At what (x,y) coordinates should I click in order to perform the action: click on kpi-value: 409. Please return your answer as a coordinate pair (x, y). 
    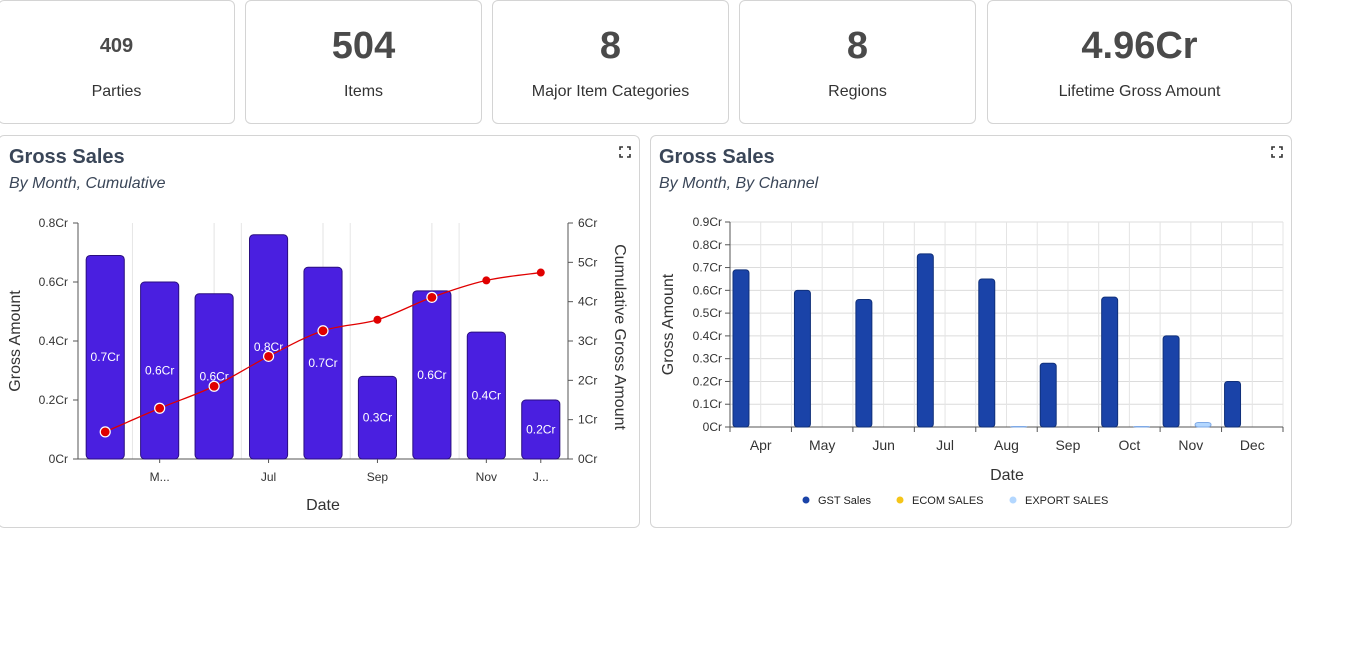
    Looking at the image, I should click on (116, 46).